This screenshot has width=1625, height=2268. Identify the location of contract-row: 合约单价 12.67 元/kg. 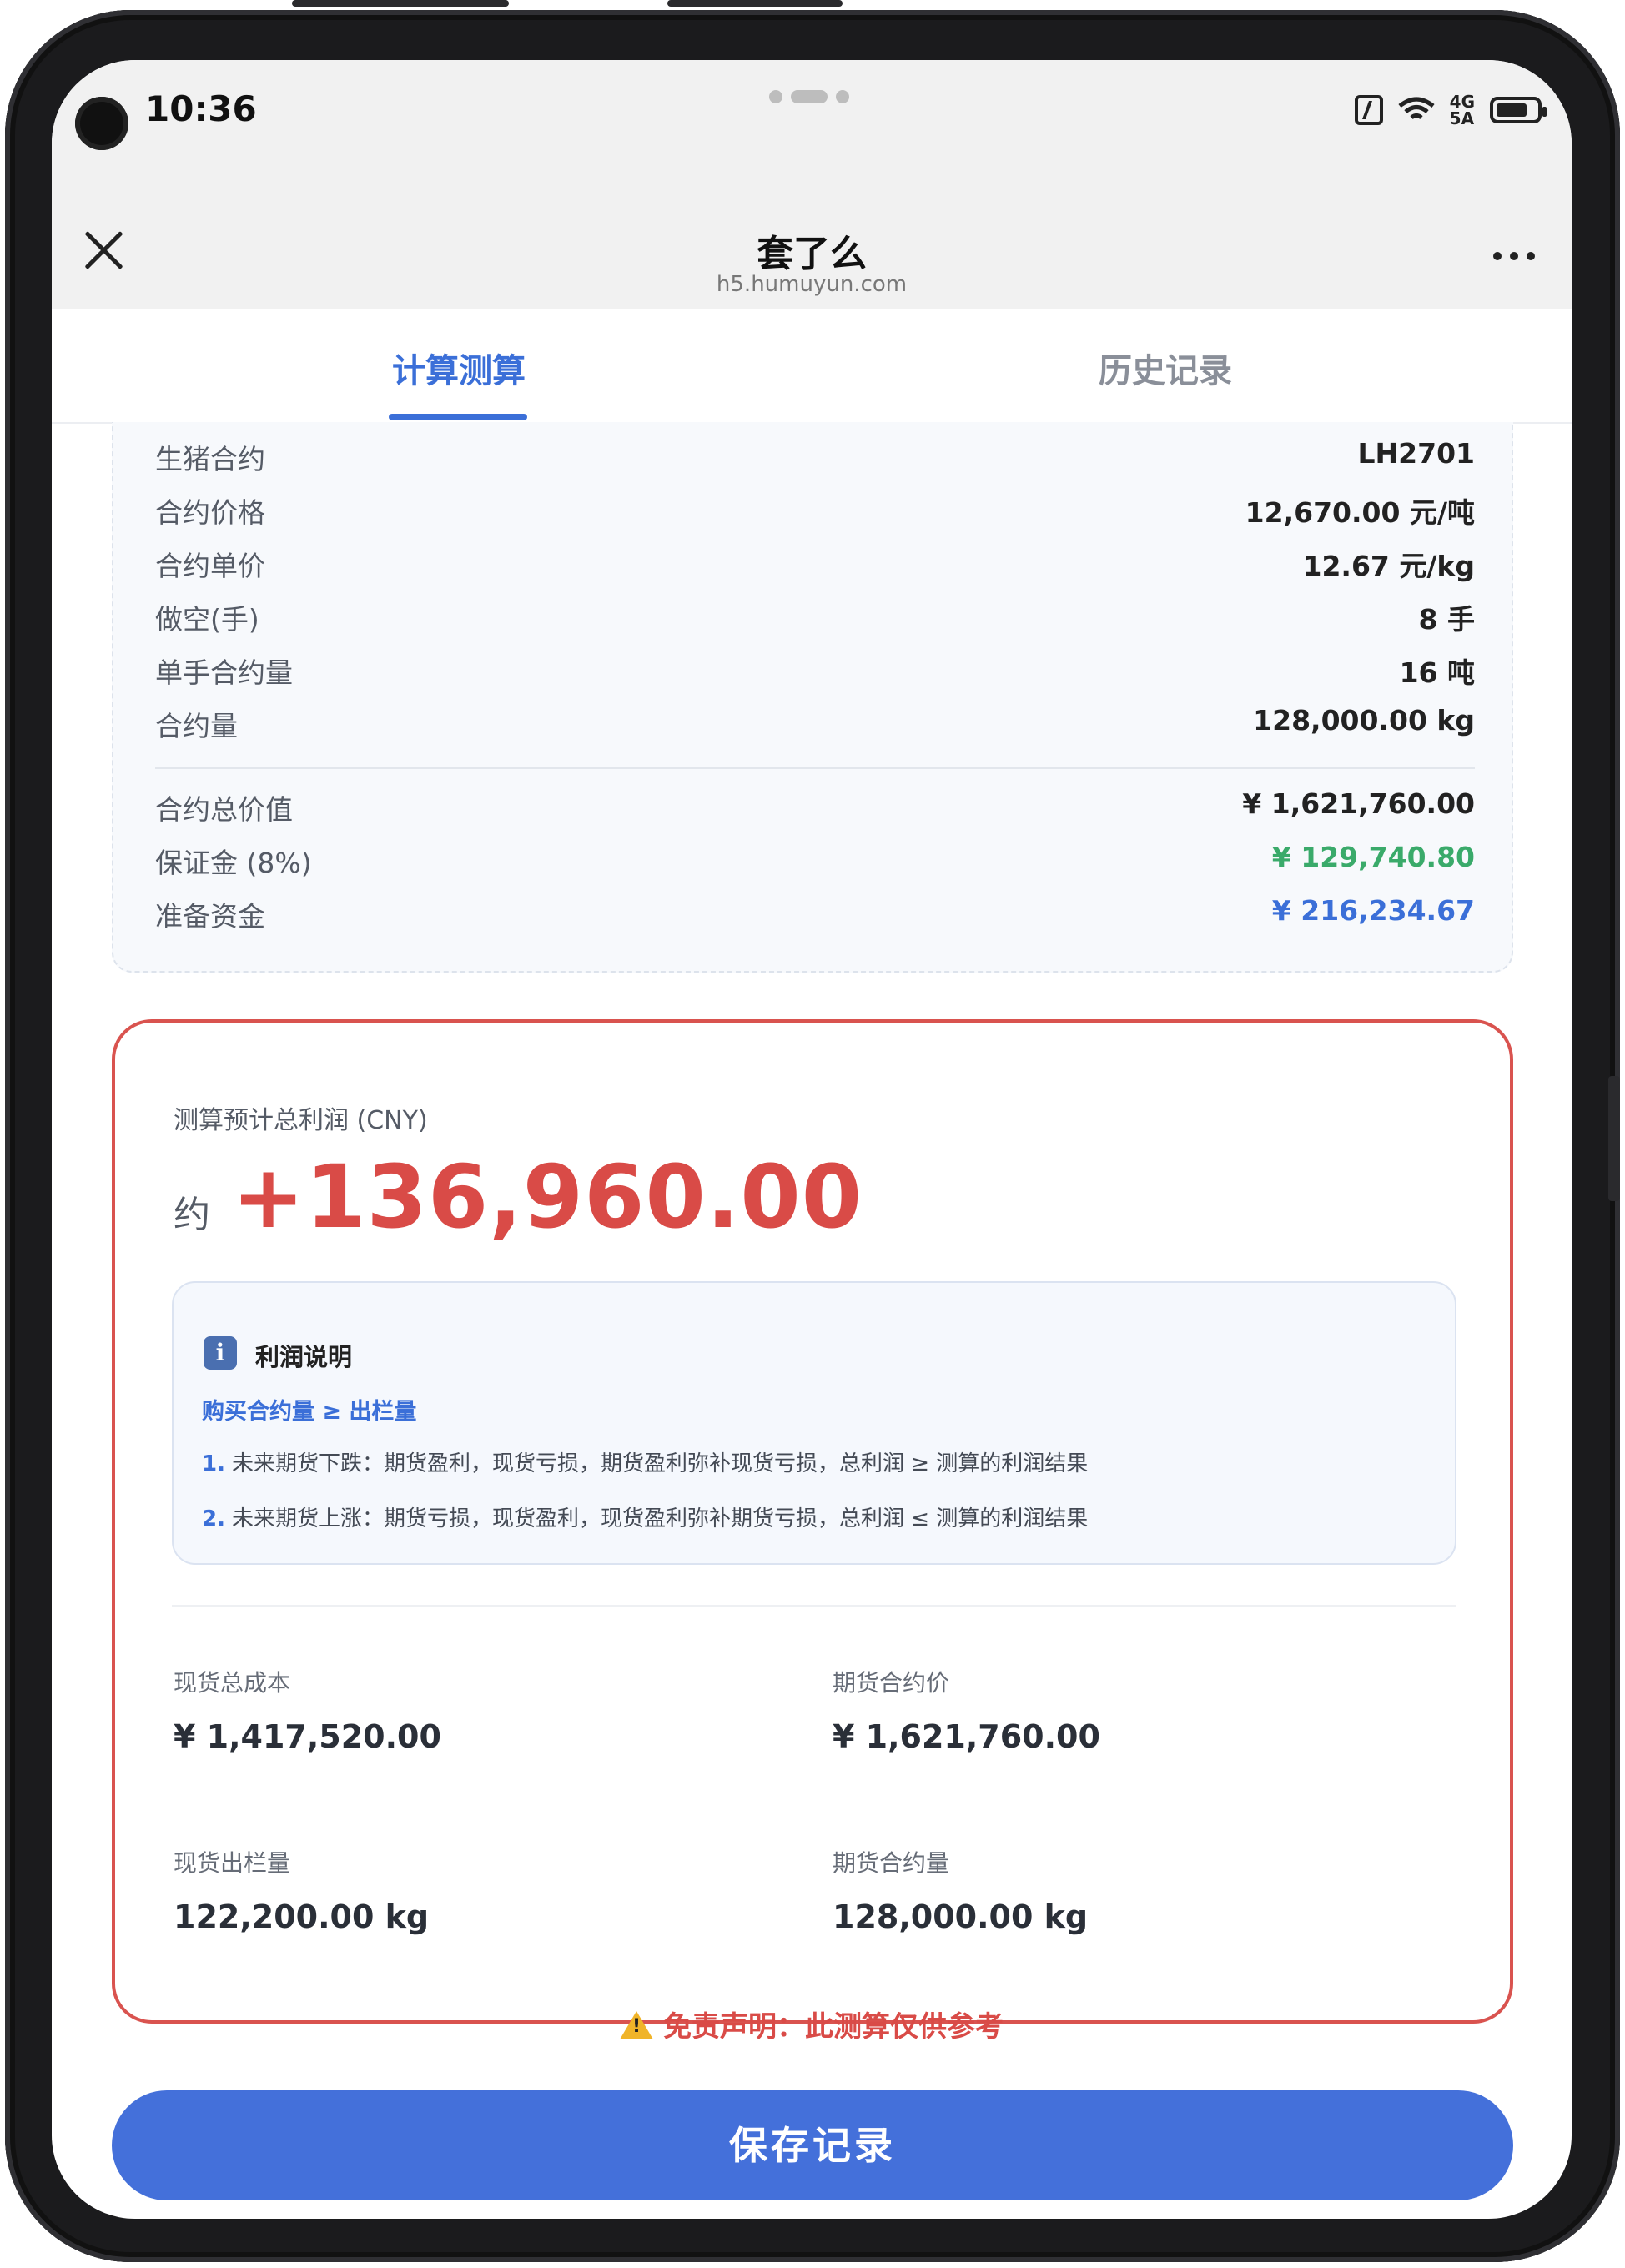
(815, 566).